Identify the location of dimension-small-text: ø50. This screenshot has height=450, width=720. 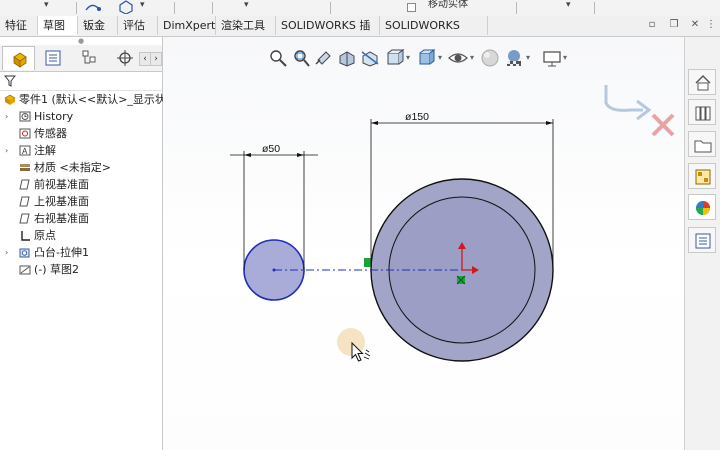
(271, 149).